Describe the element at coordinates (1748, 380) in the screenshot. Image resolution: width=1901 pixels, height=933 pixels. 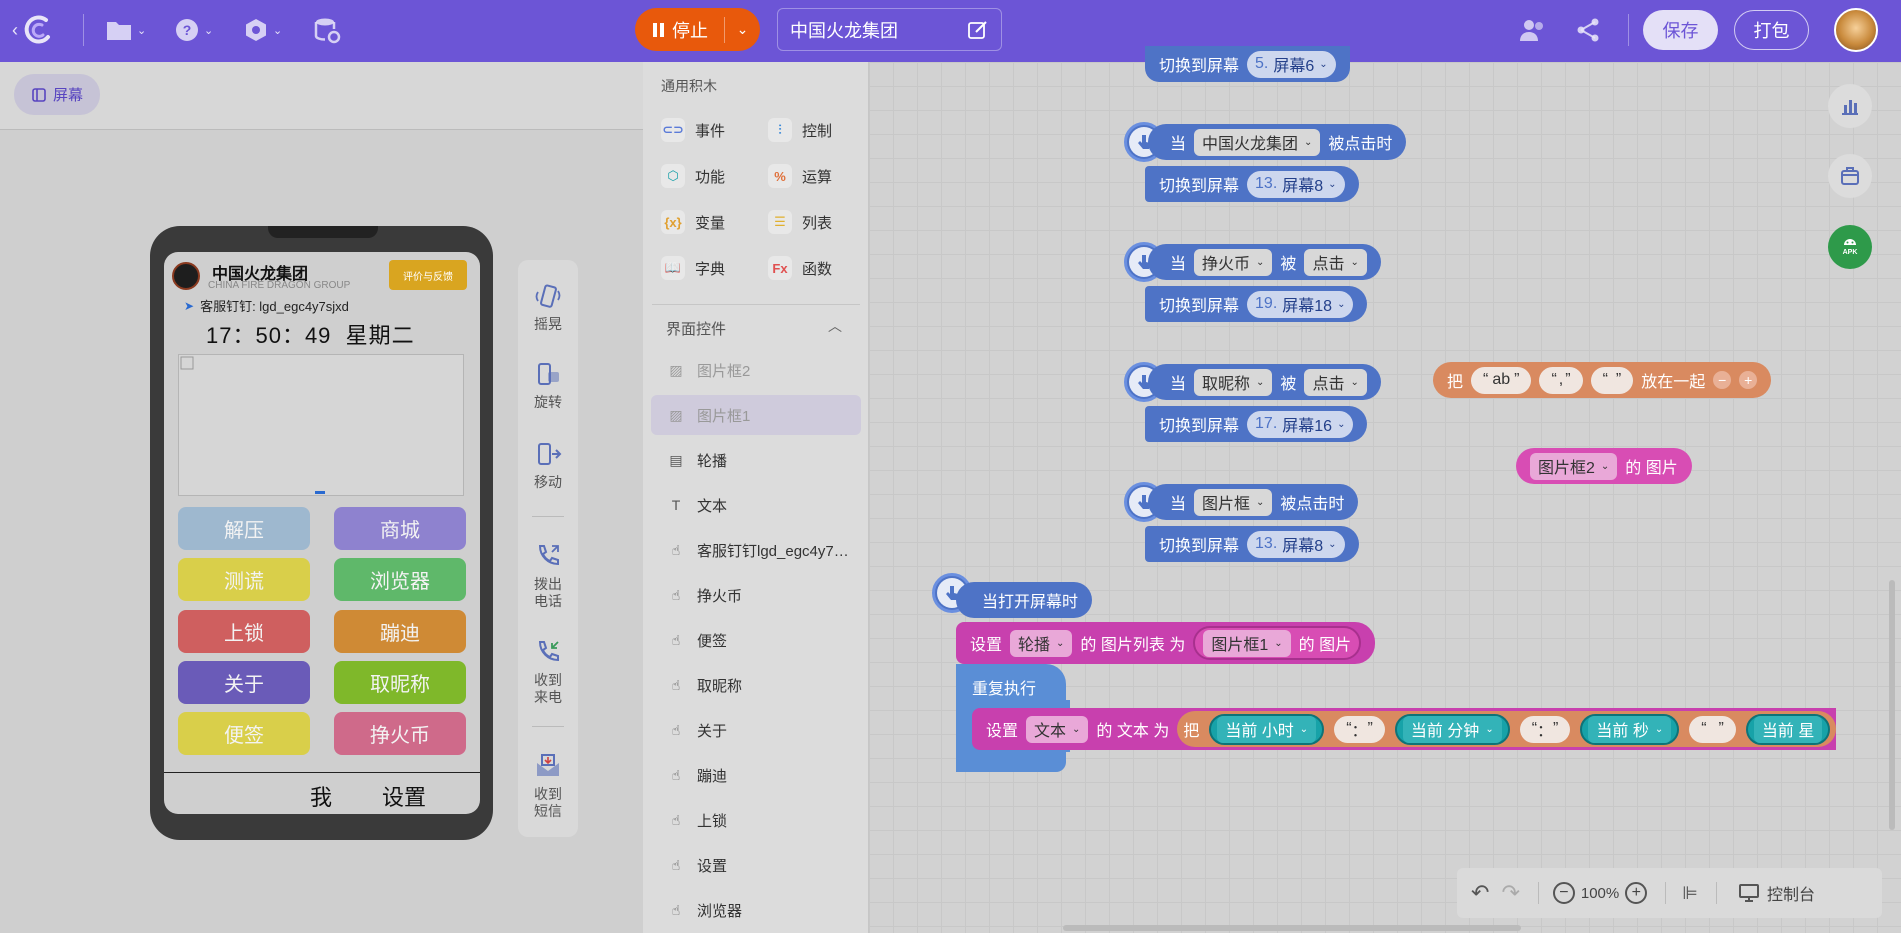
I see `plus-icon: +` at that location.